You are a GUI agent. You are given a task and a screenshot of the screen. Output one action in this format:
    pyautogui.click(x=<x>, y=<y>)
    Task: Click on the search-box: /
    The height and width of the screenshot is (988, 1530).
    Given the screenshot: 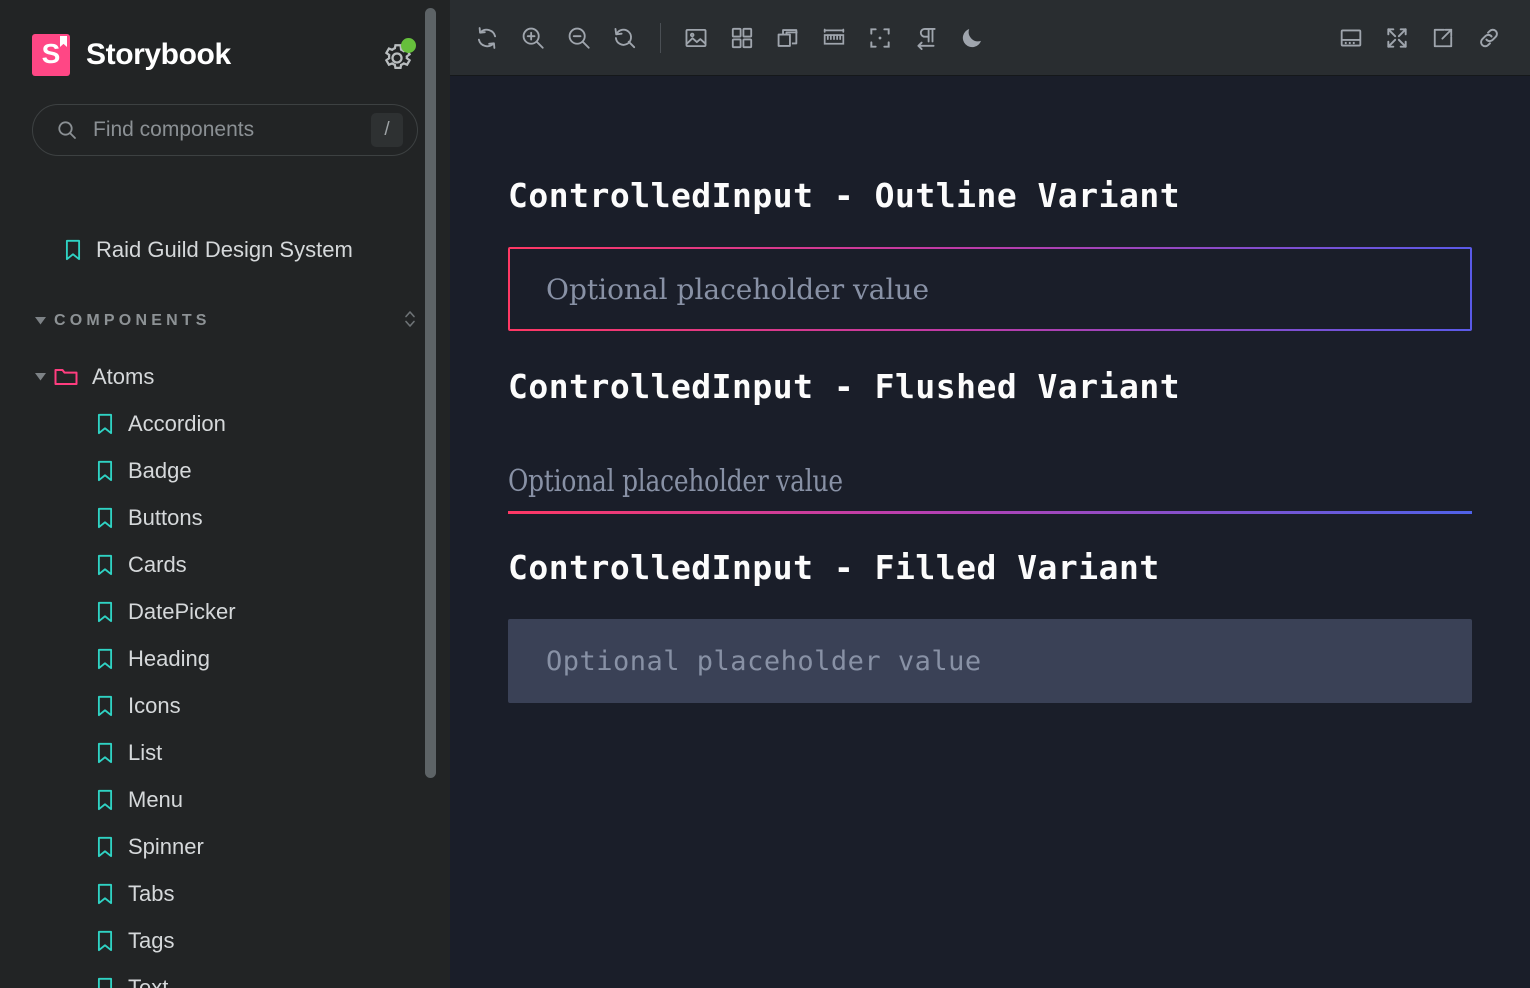 What is the action you would take?
    pyautogui.click(x=225, y=130)
    